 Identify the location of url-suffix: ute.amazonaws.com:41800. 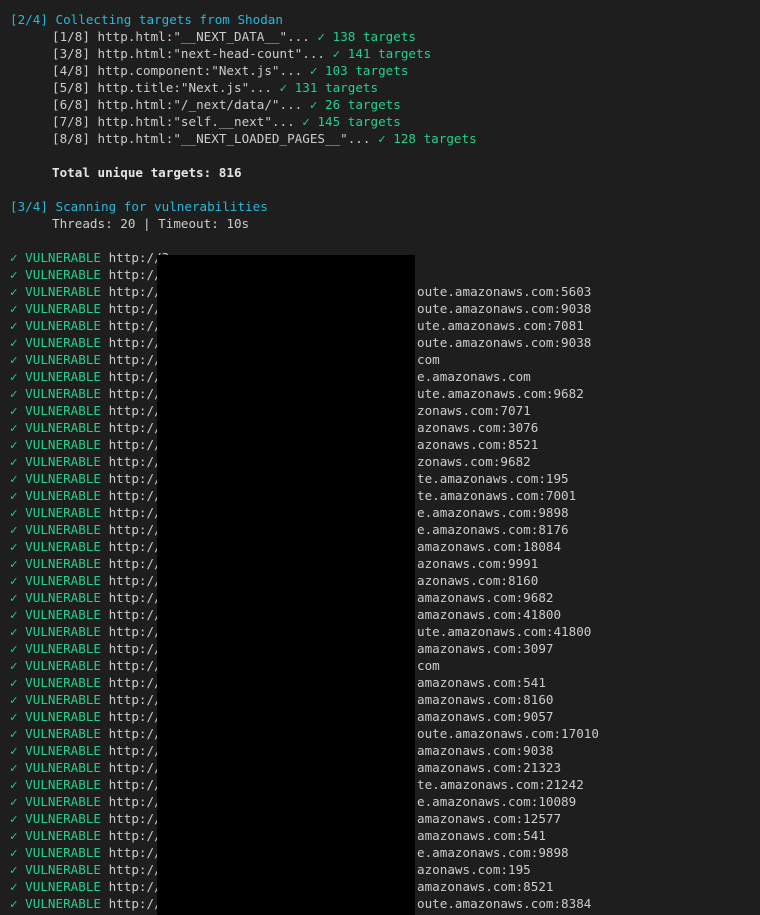
(504, 631).